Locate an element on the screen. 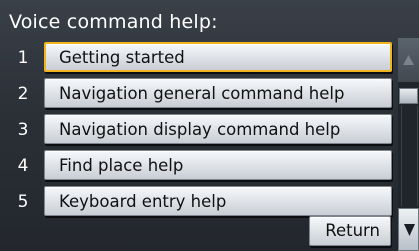 The image size is (419, 251). triangle-down-icon is located at coordinates (409, 230).